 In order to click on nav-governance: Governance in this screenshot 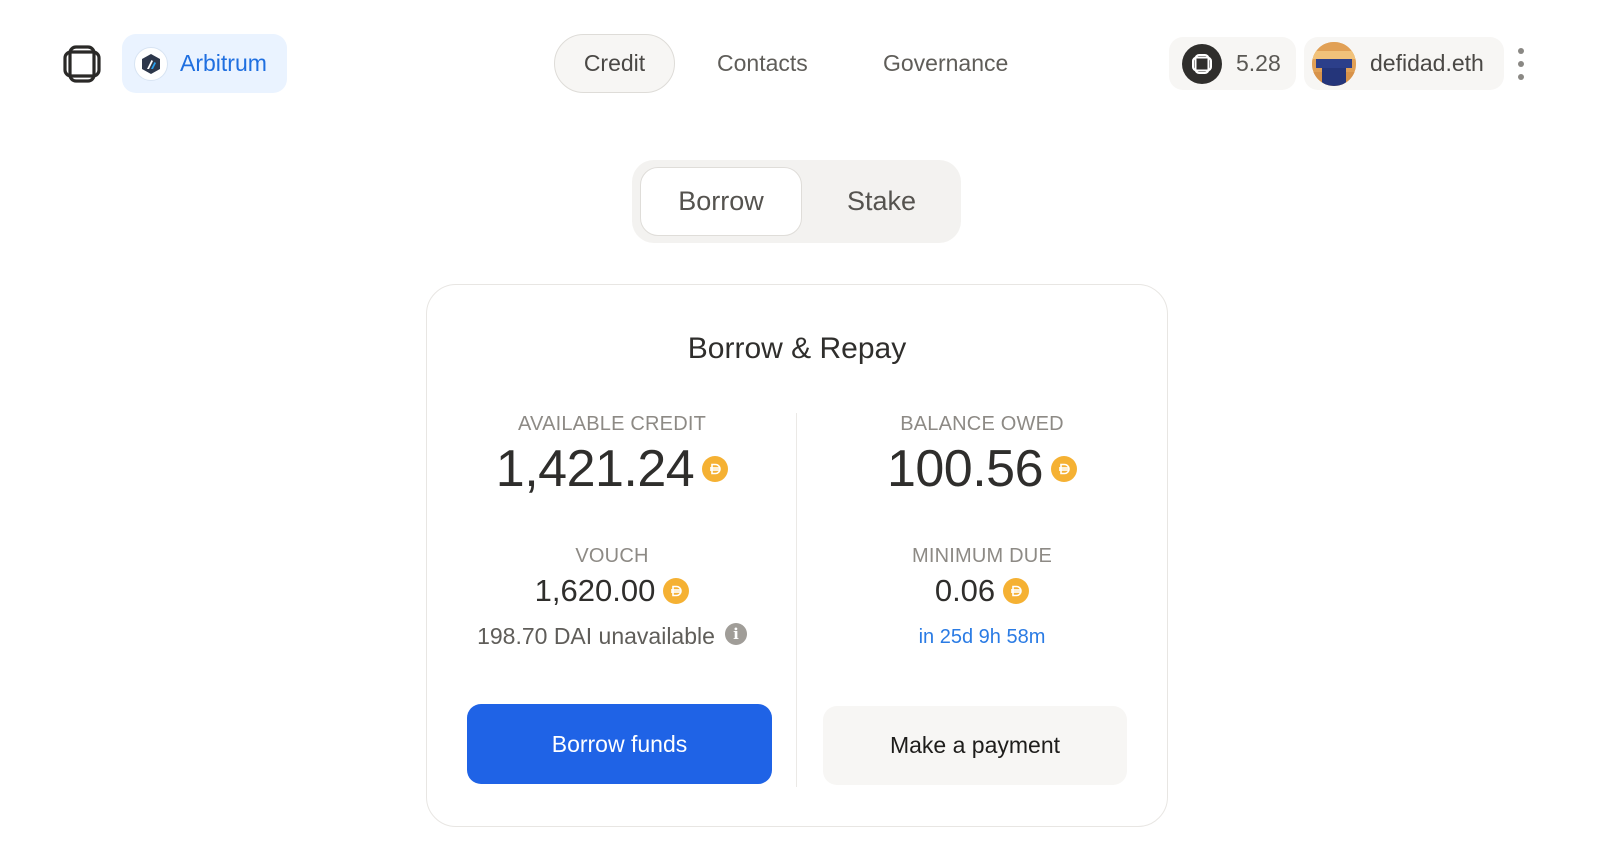, I will do `click(945, 63)`.